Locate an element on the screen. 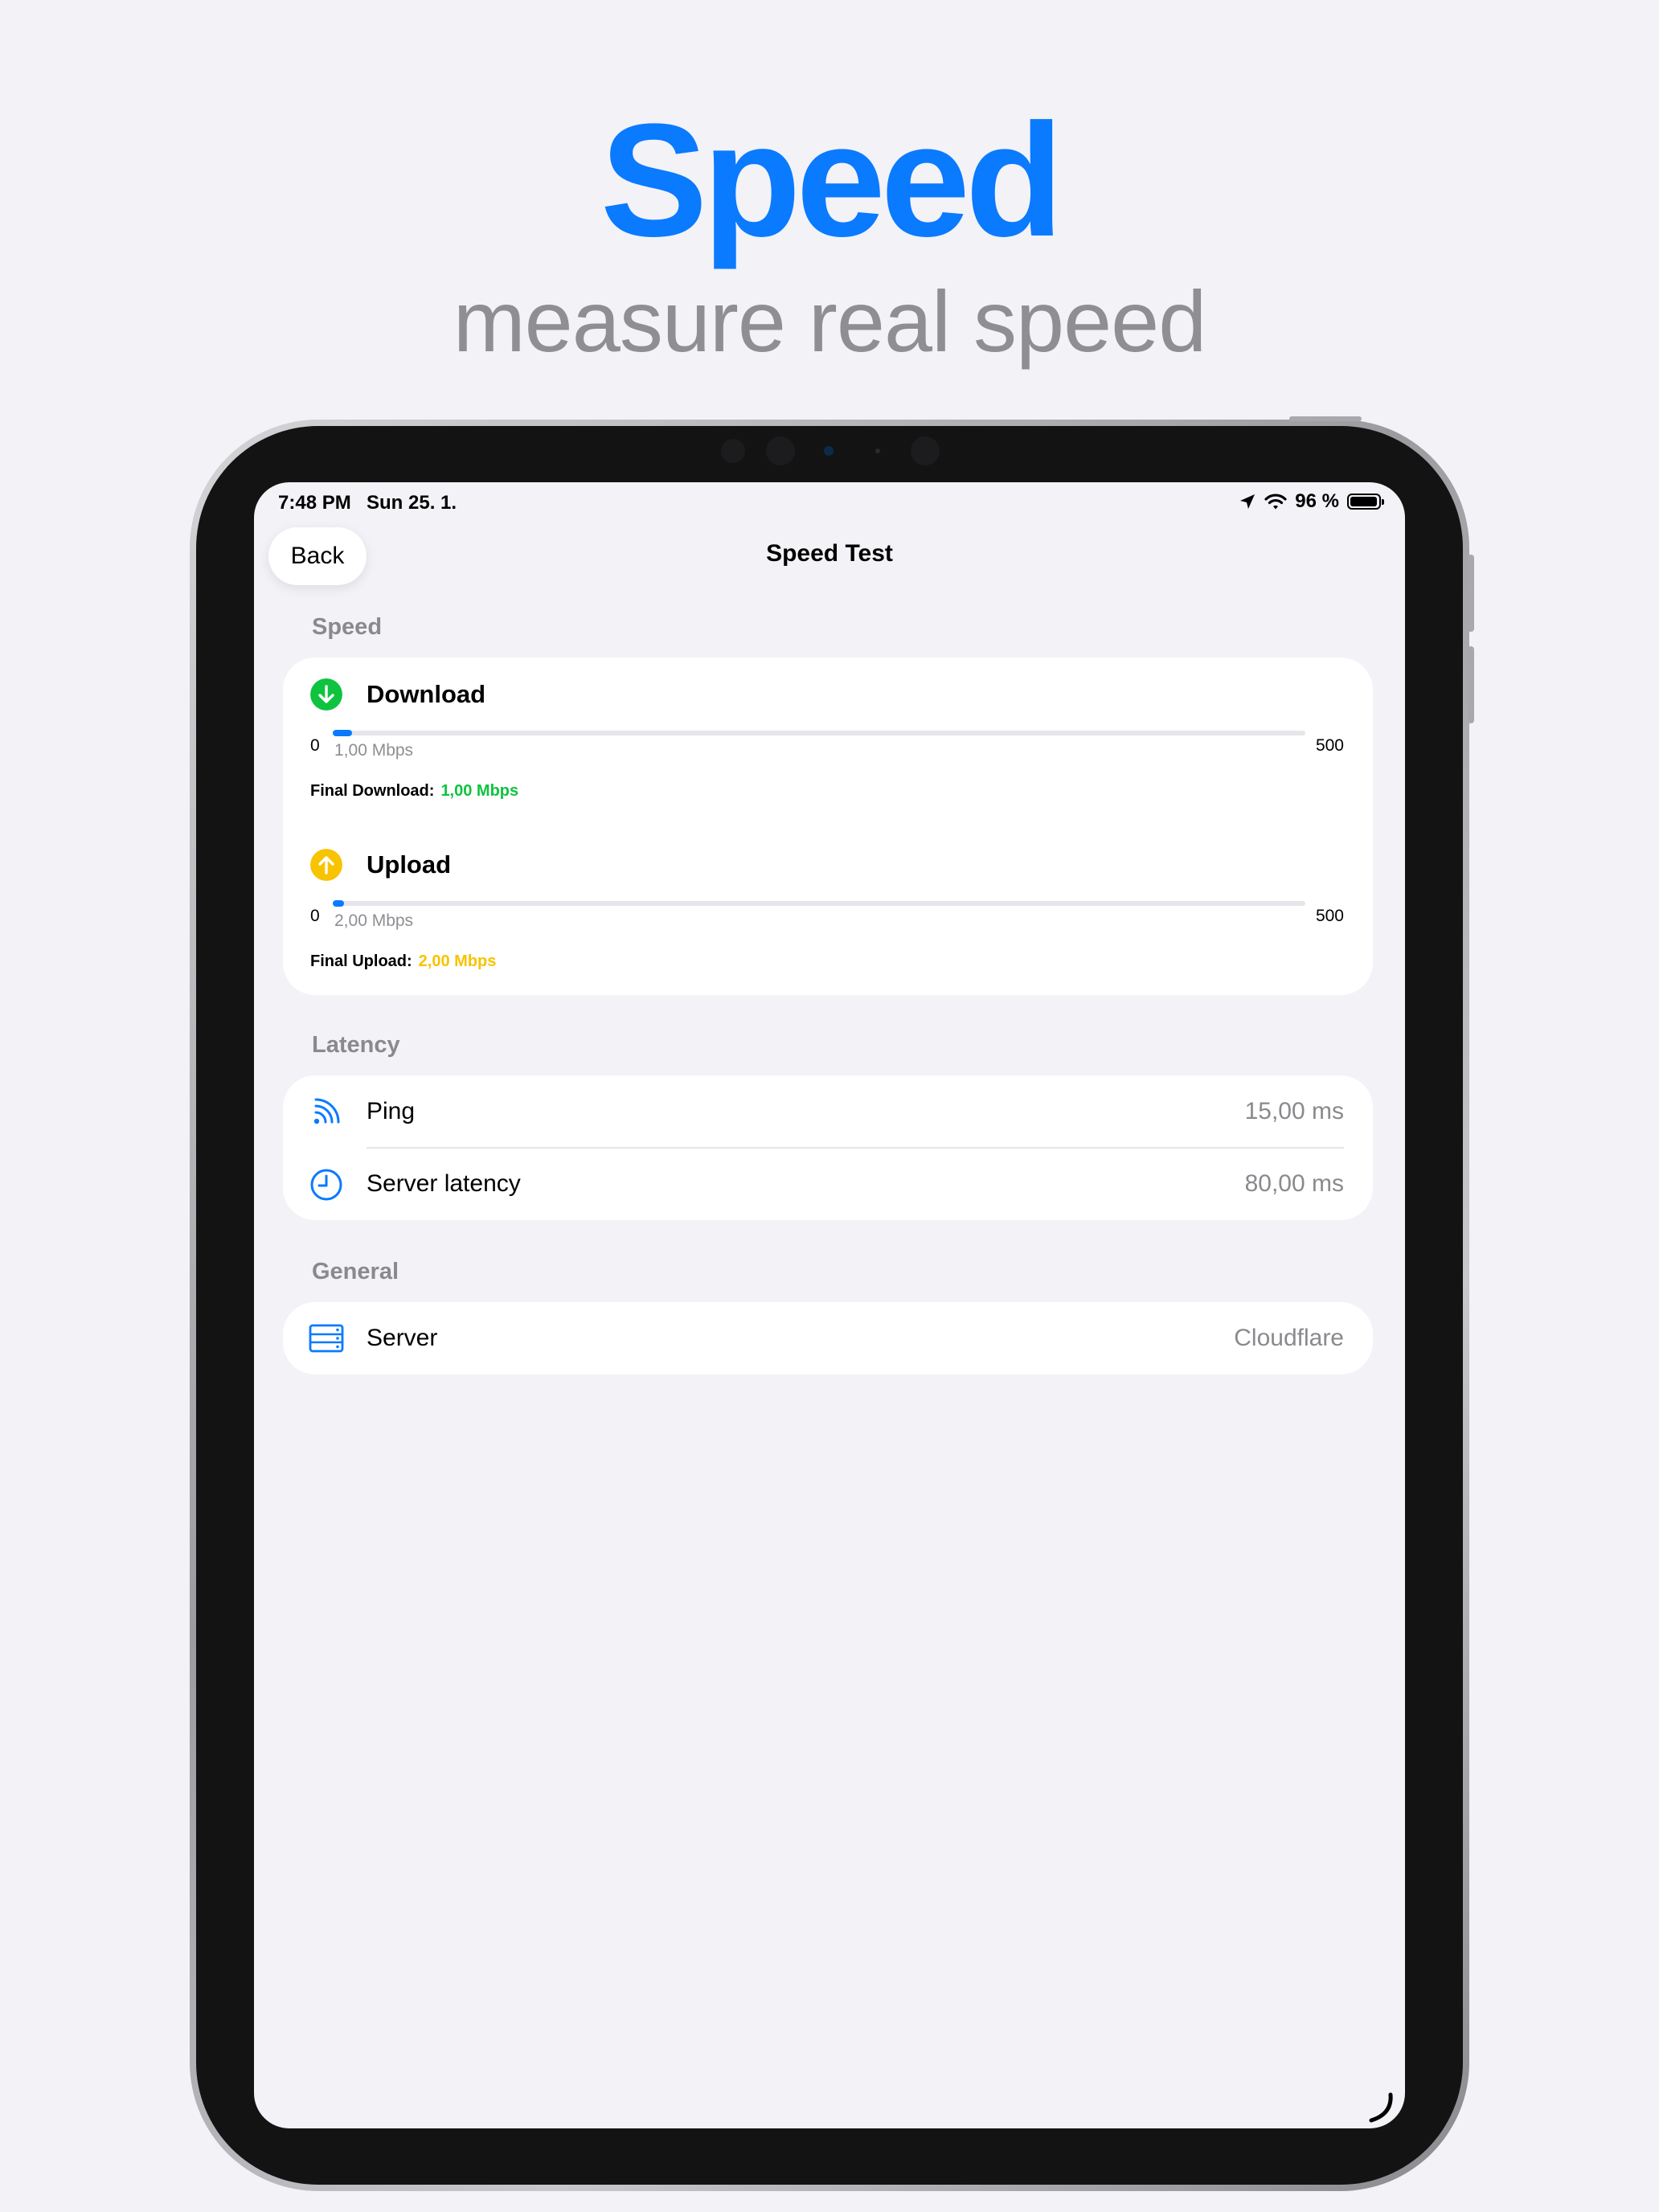 The image size is (1659, 2212). server-value: Cloudflare is located at coordinates (1289, 1338).